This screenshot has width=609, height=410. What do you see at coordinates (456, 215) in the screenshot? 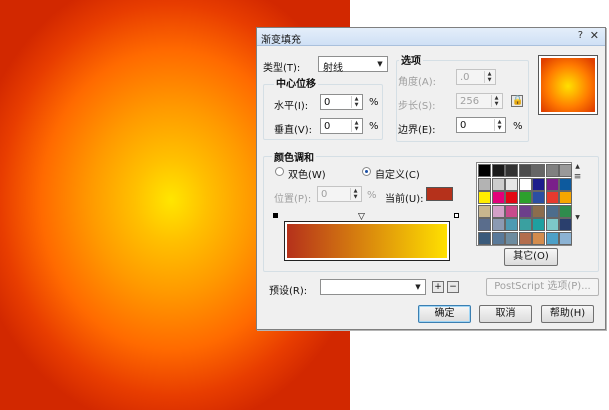
I see `end-color-marker` at bounding box center [456, 215].